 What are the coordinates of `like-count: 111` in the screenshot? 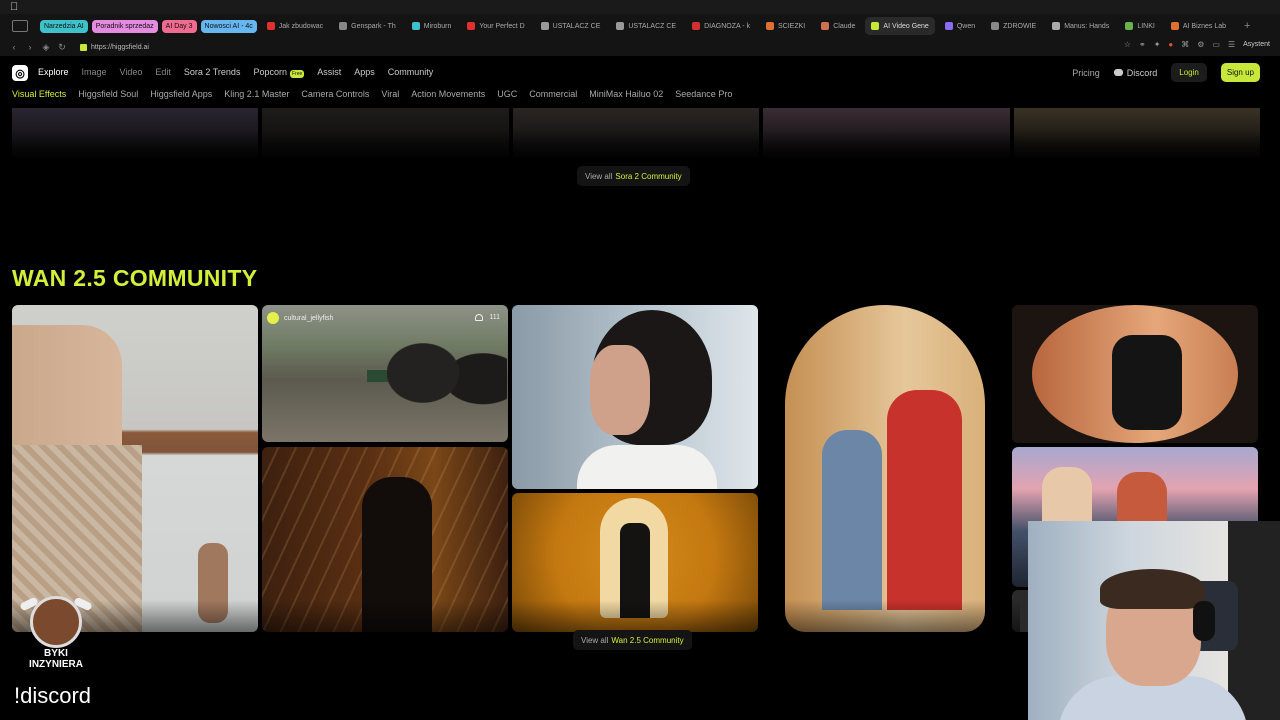 It's located at (494, 317).